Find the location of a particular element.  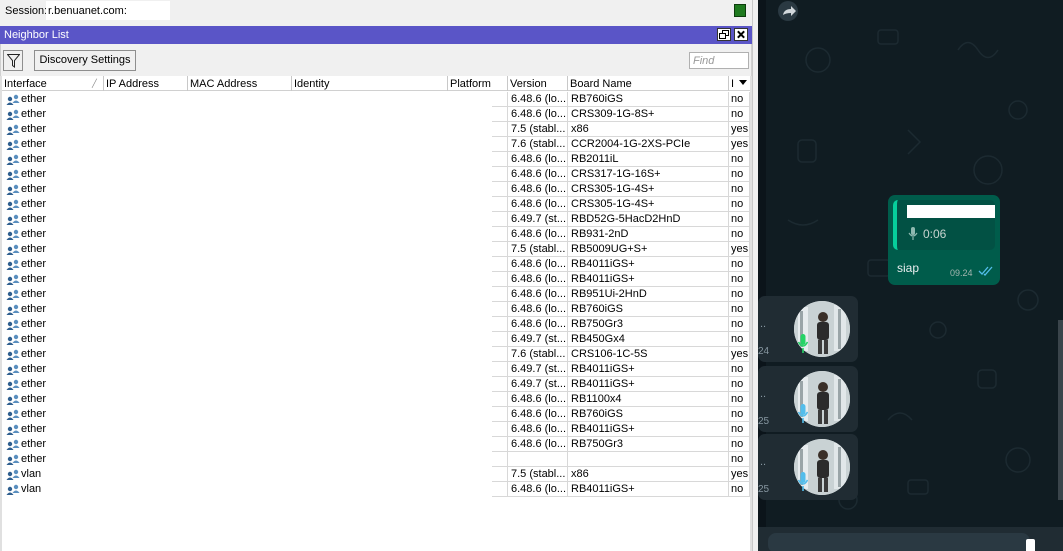

scrollbar-thumb is located at coordinates (1060, 410).